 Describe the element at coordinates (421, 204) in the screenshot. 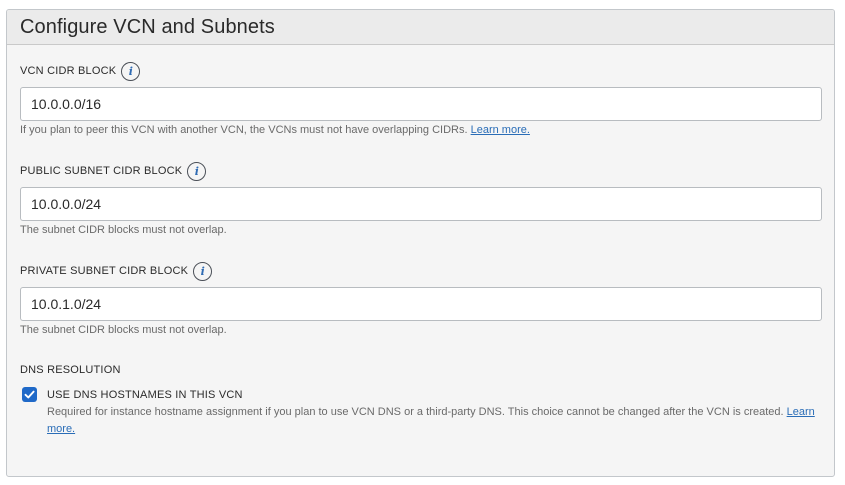

I see `public-subnet-input` at that location.